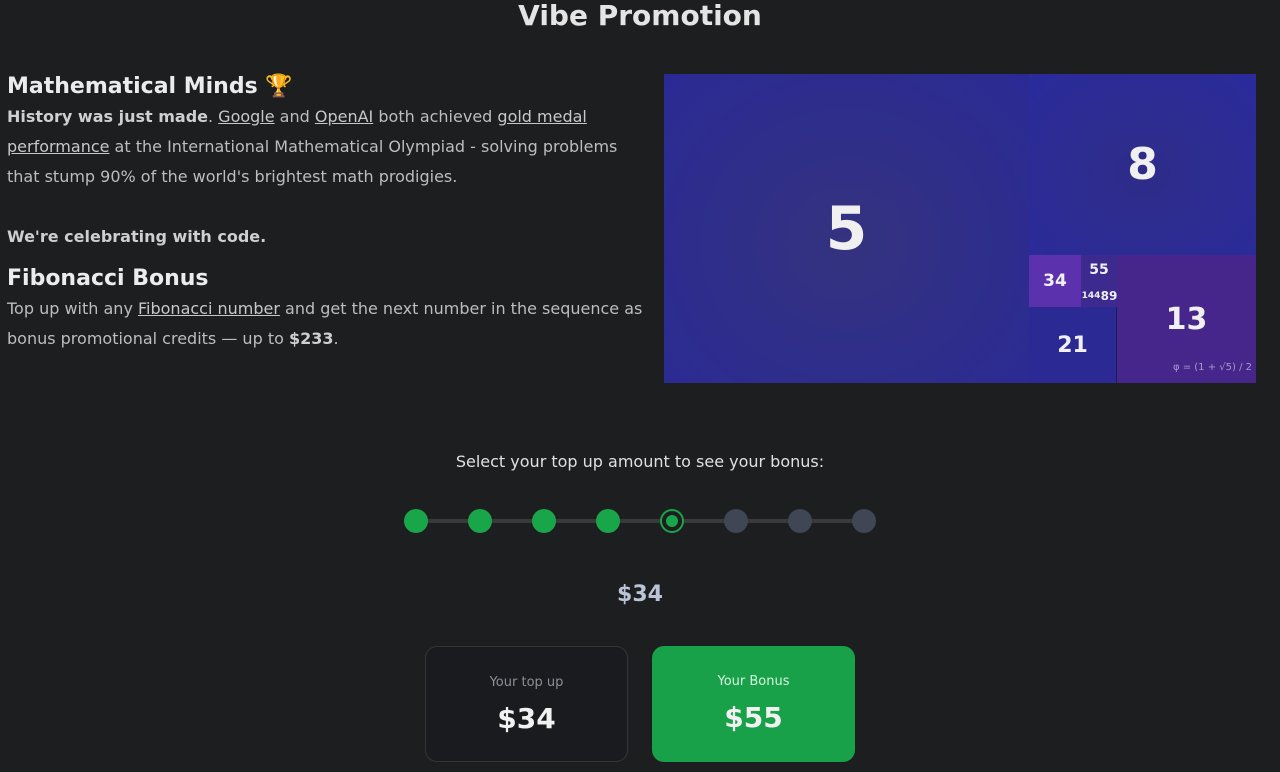  What do you see at coordinates (640, 594) in the screenshot?
I see `selected-amount-display: $34` at bounding box center [640, 594].